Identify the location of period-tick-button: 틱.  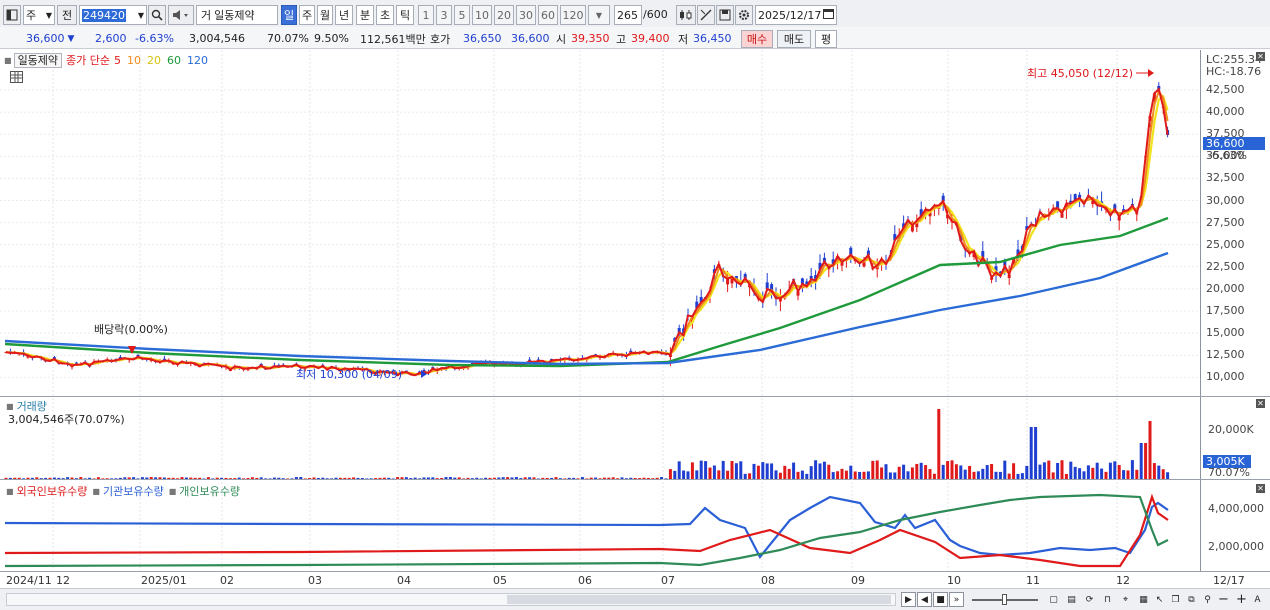
(405, 15).